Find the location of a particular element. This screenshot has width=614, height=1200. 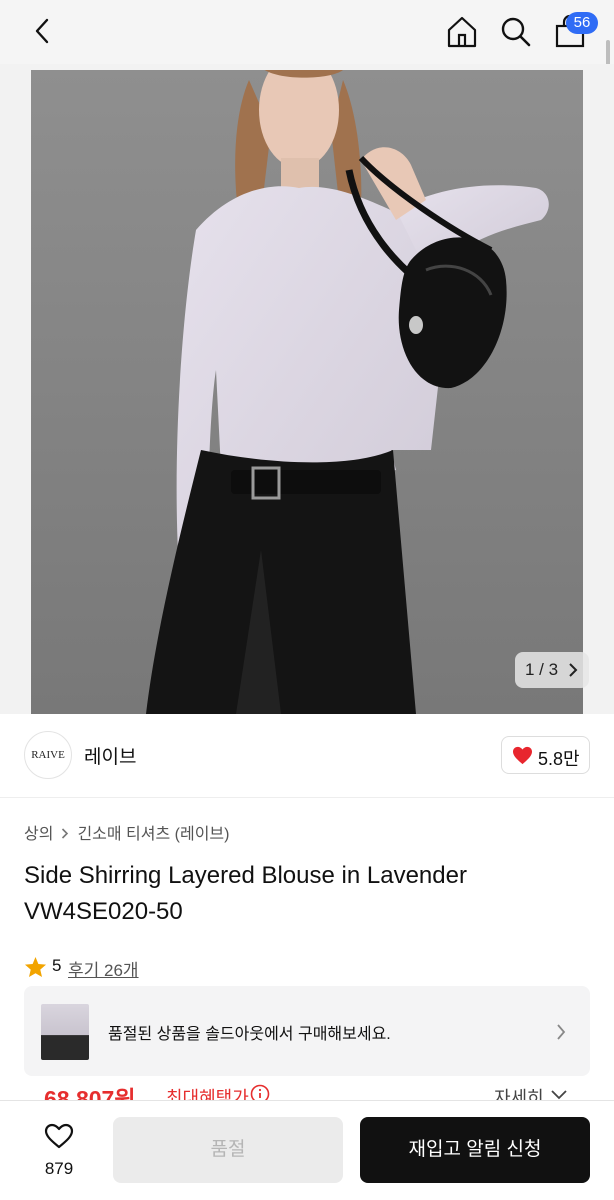

search-button is located at coordinates (516, 32).